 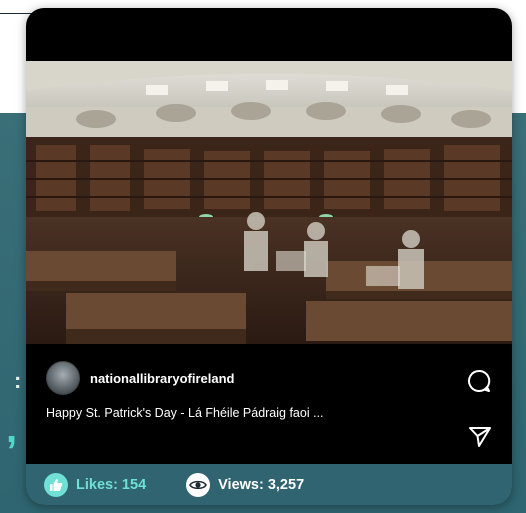 I want to click on background-text-colon: :, so click(x=18, y=380).